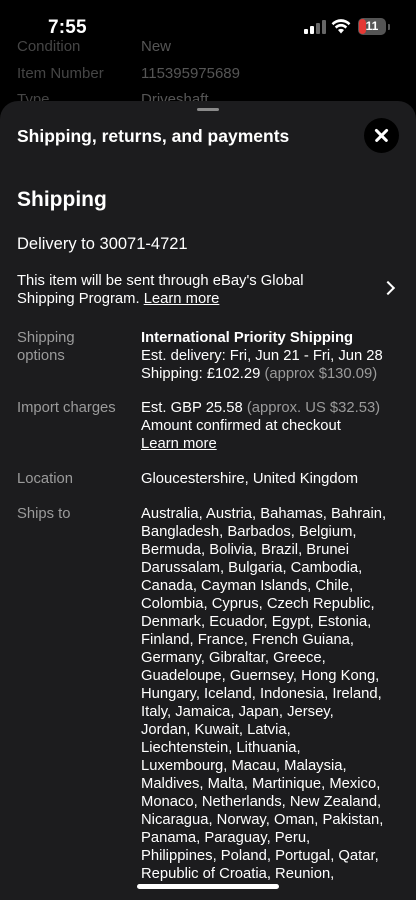  Describe the element at coordinates (389, 27) in the screenshot. I see `battery-tip` at that location.